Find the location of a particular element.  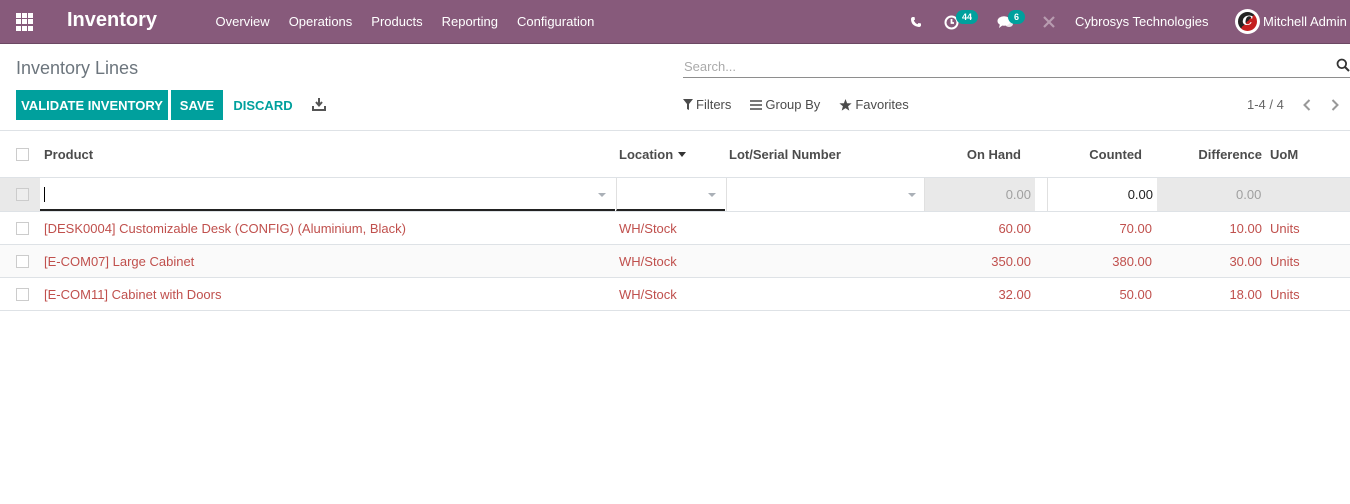

on-hand-readonly: 0.00 is located at coordinates (980, 194).